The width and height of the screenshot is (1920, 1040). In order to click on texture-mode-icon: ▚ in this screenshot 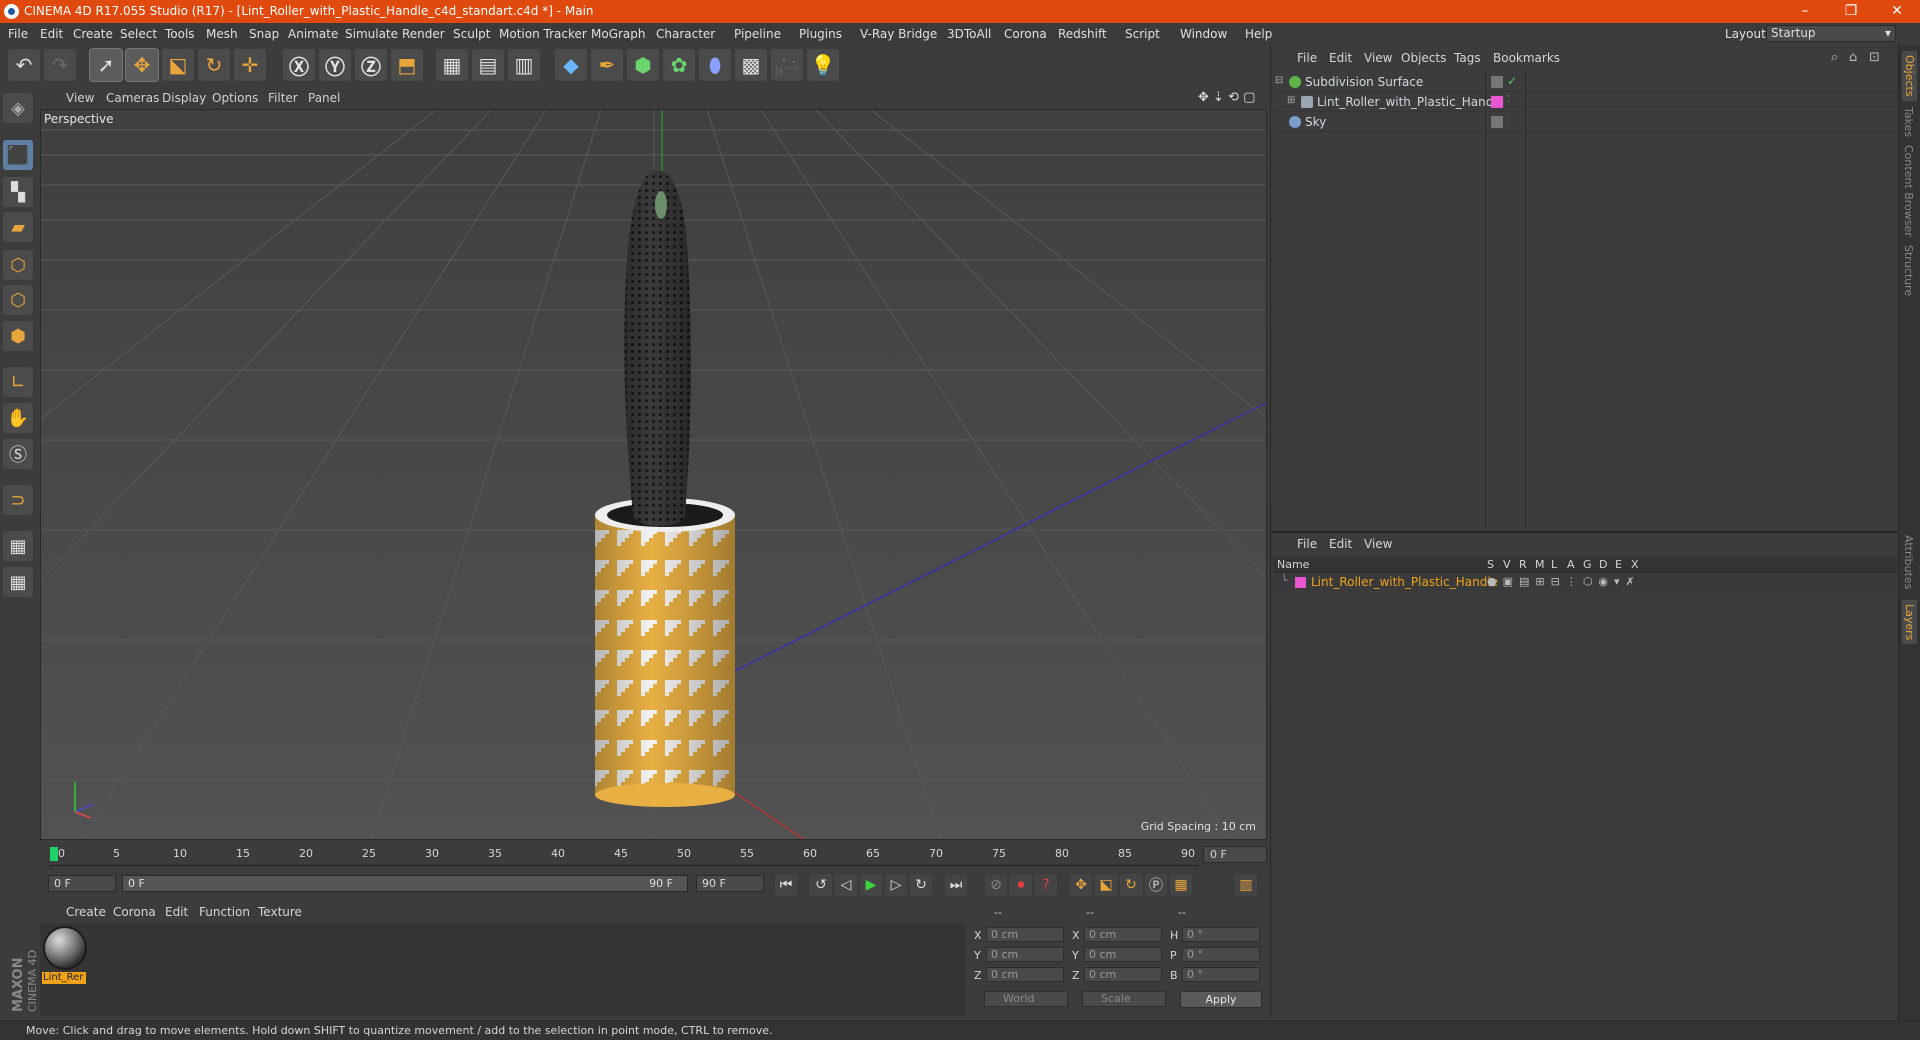, I will do `click(18, 192)`.